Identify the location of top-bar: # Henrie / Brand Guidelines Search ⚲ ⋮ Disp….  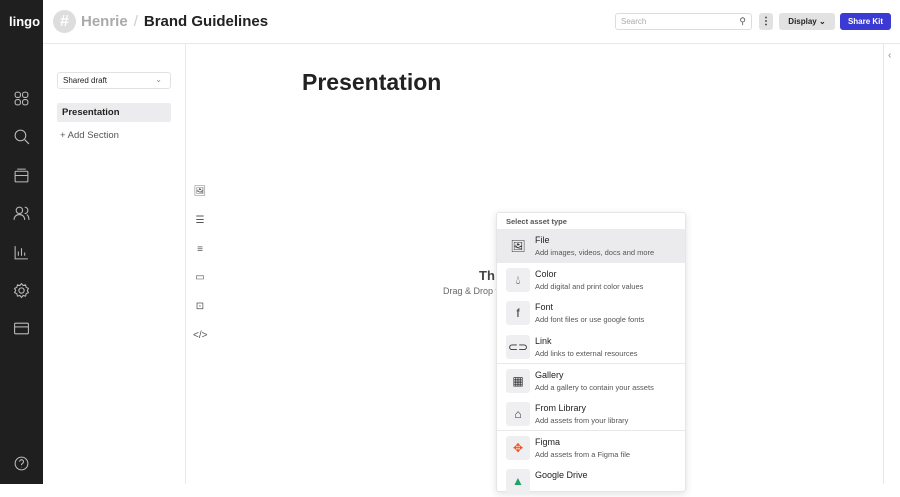
(471, 22).